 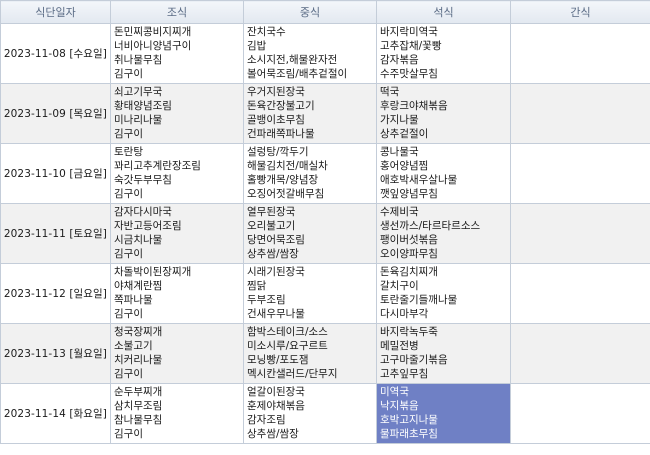 I want to click on date-cell: 2023-11-11 [토요일], so click(x=55, y=233).